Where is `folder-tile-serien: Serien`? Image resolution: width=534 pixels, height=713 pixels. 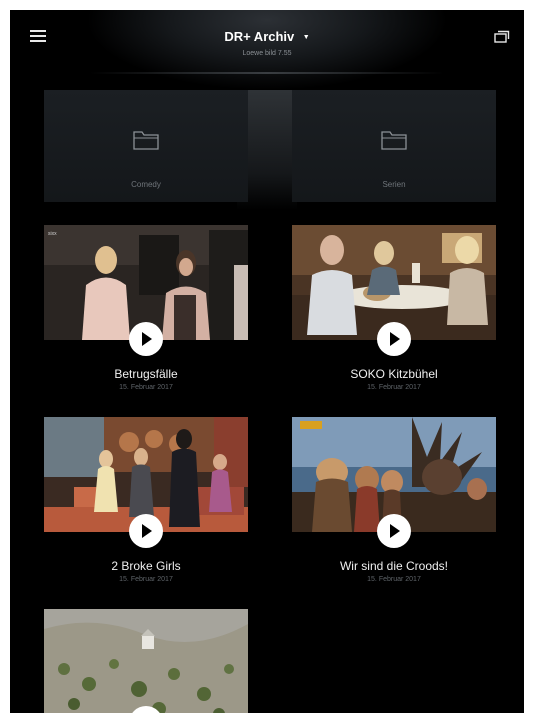 folder-tile-serien: Serien is located at coordinates (394, 146).